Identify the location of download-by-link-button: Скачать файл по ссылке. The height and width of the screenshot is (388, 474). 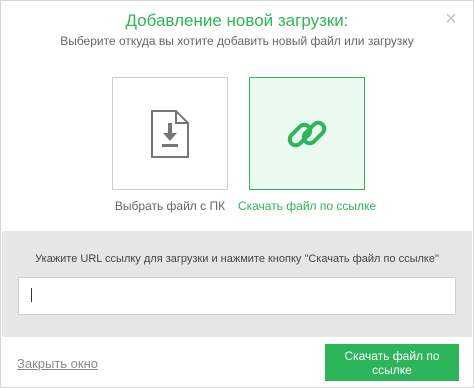
(392, 362).